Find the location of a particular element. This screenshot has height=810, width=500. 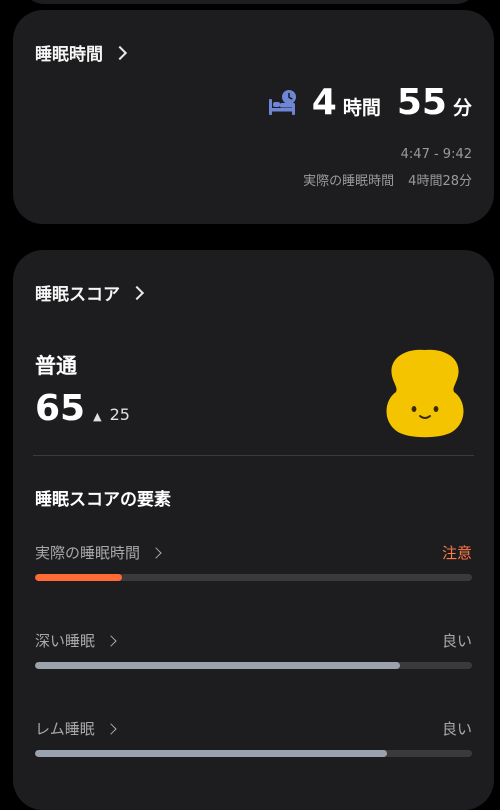

score-delta: 25 is located at coordinates (119, 414).